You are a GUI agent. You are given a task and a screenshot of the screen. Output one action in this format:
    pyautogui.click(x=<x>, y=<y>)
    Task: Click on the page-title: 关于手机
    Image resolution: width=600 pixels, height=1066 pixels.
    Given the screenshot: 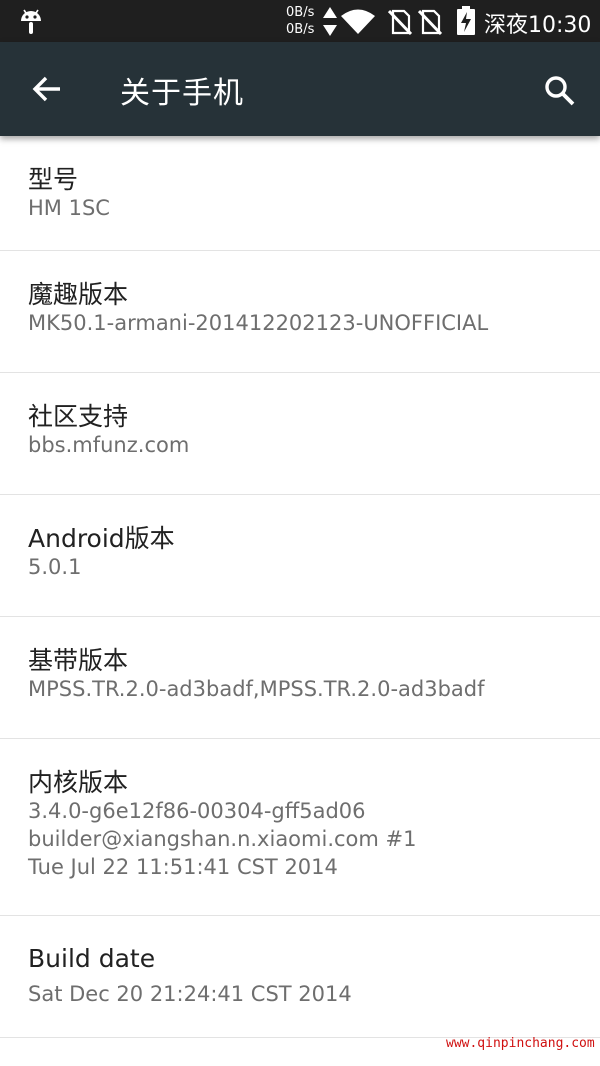 What is the action you would take?
    pyautogui.click(x=182, y=93)
    